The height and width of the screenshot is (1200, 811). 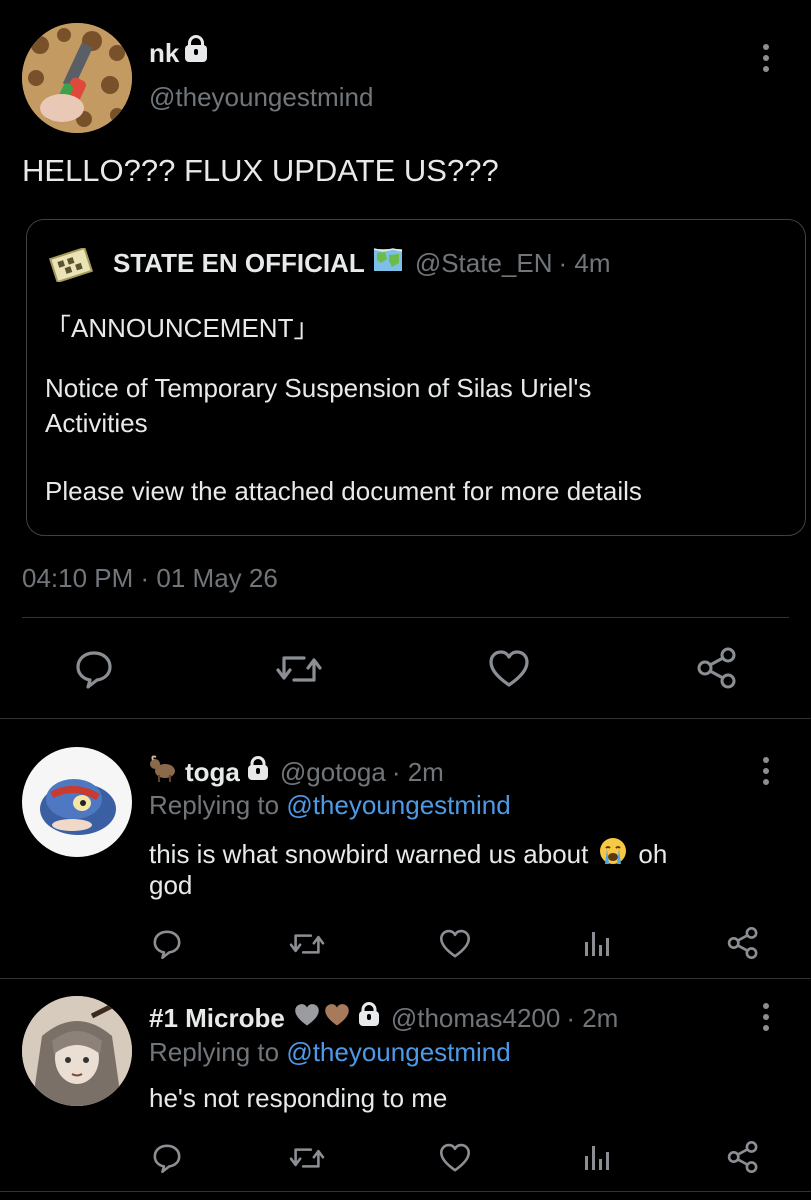 What do you see at coordinates (150, 578) in the screenshot?
I see `tweet-timestamp: 04:10 PM · 01 May 26` at bounding box center [150, 578].